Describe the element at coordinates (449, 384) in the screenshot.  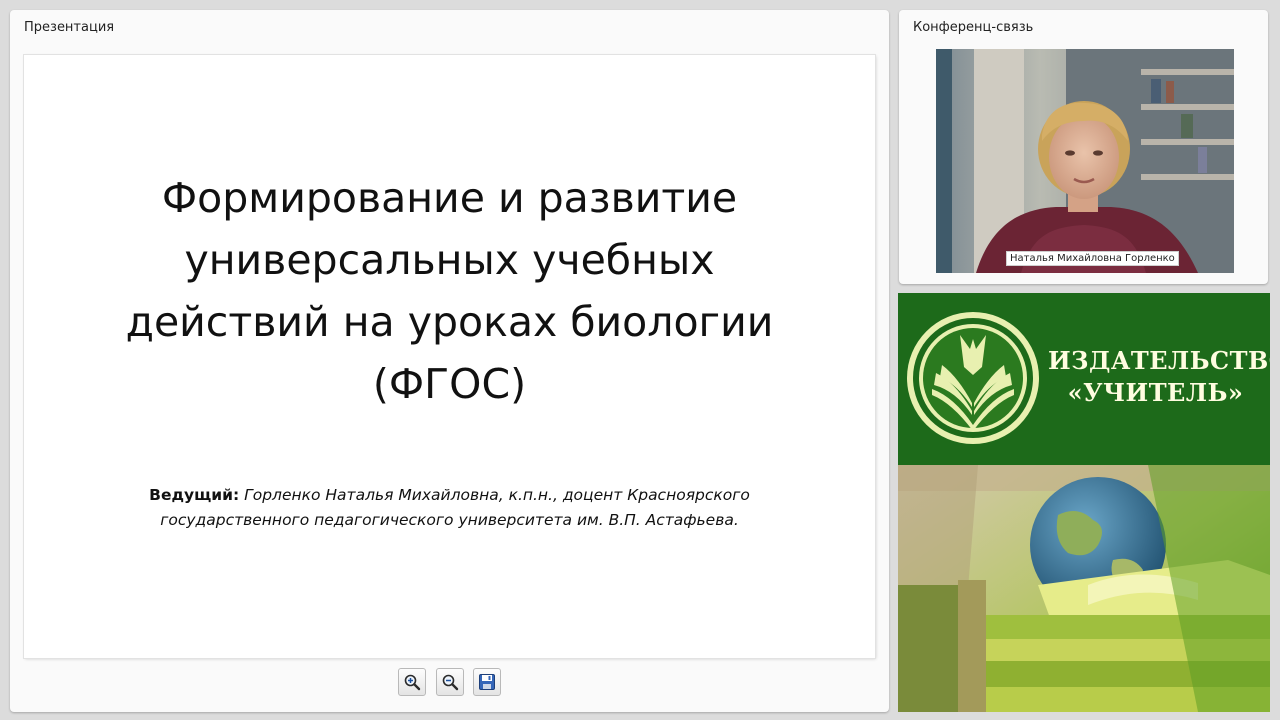
I see `slide-title-line: (ФГОС)` at that location.